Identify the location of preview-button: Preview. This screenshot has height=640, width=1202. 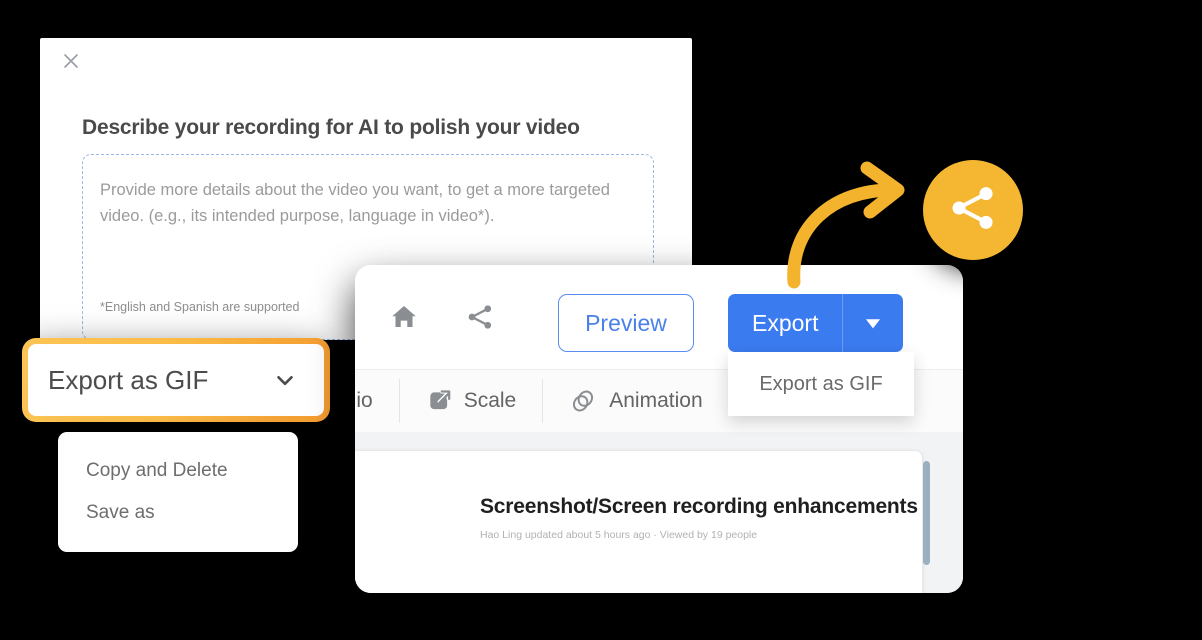
(626, 323).